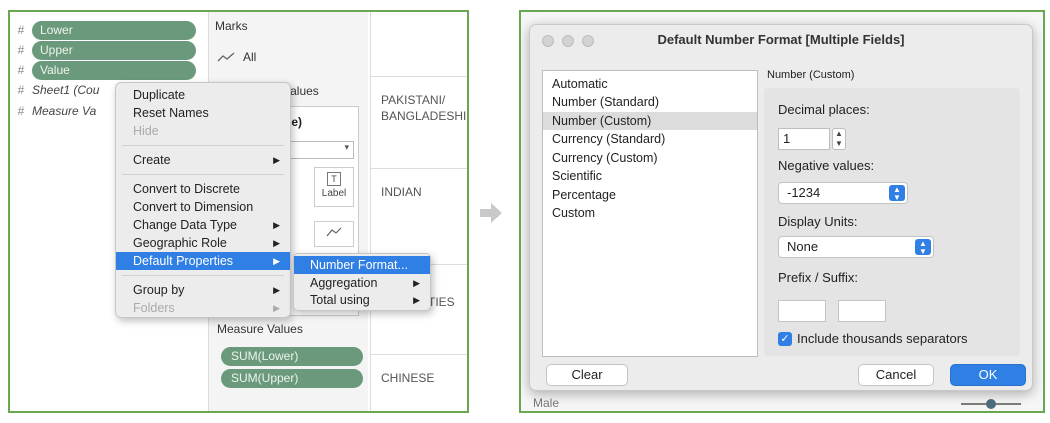 This screenshot has width=1050, height=423. Describe the element at coordinates (193, 207) in the screenshot. I see `menu-item-label: Convert to Dimension` at that location.